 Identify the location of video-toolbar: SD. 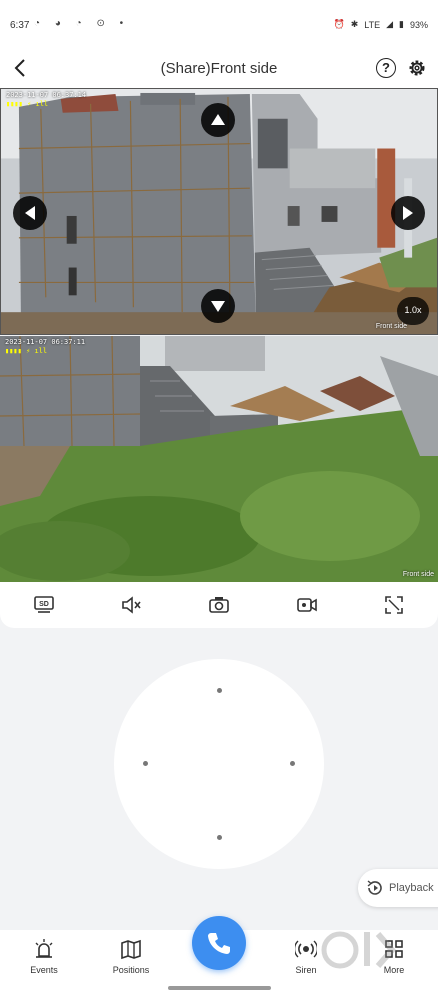
(219, 605).